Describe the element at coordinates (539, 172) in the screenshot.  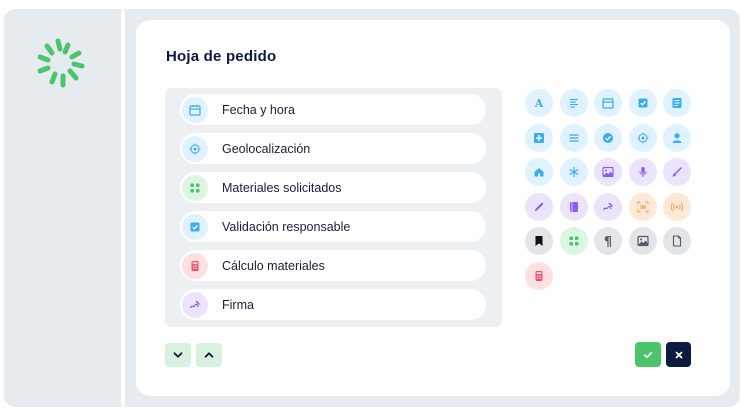
I see `home-icon` at that location.